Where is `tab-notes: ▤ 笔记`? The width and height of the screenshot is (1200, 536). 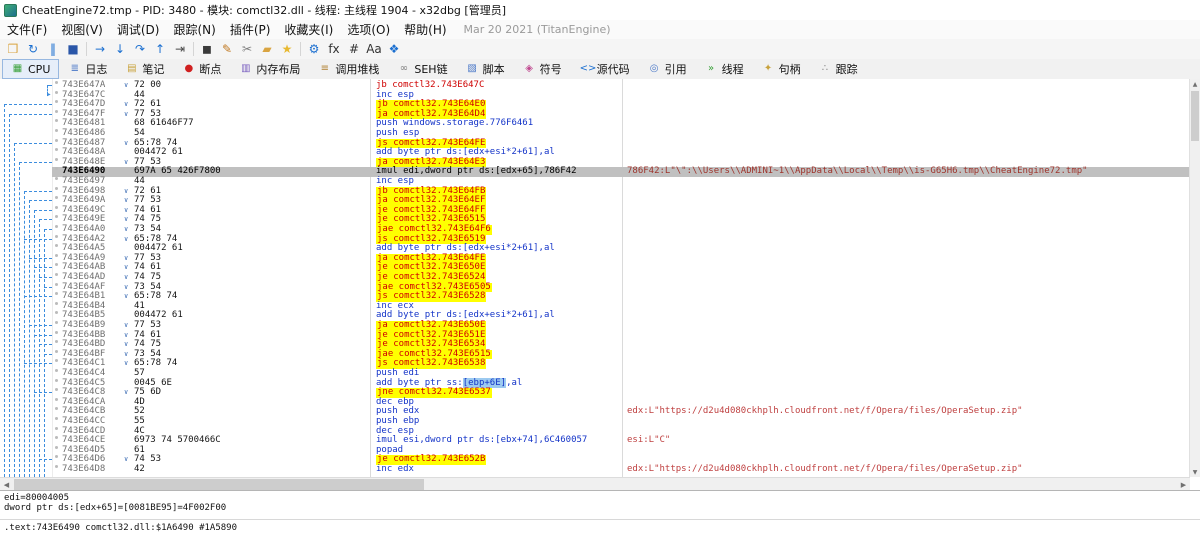
tab-notes: ▤ 笔记 is located at coordinates (144, 69).